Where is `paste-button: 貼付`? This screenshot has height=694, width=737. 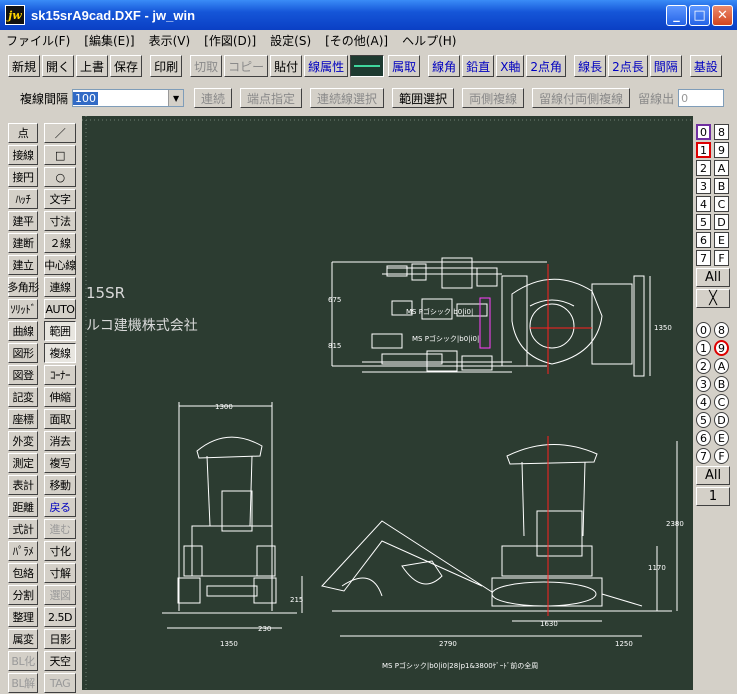 paste-button: 貼付 is located at coordinates (286, 66).